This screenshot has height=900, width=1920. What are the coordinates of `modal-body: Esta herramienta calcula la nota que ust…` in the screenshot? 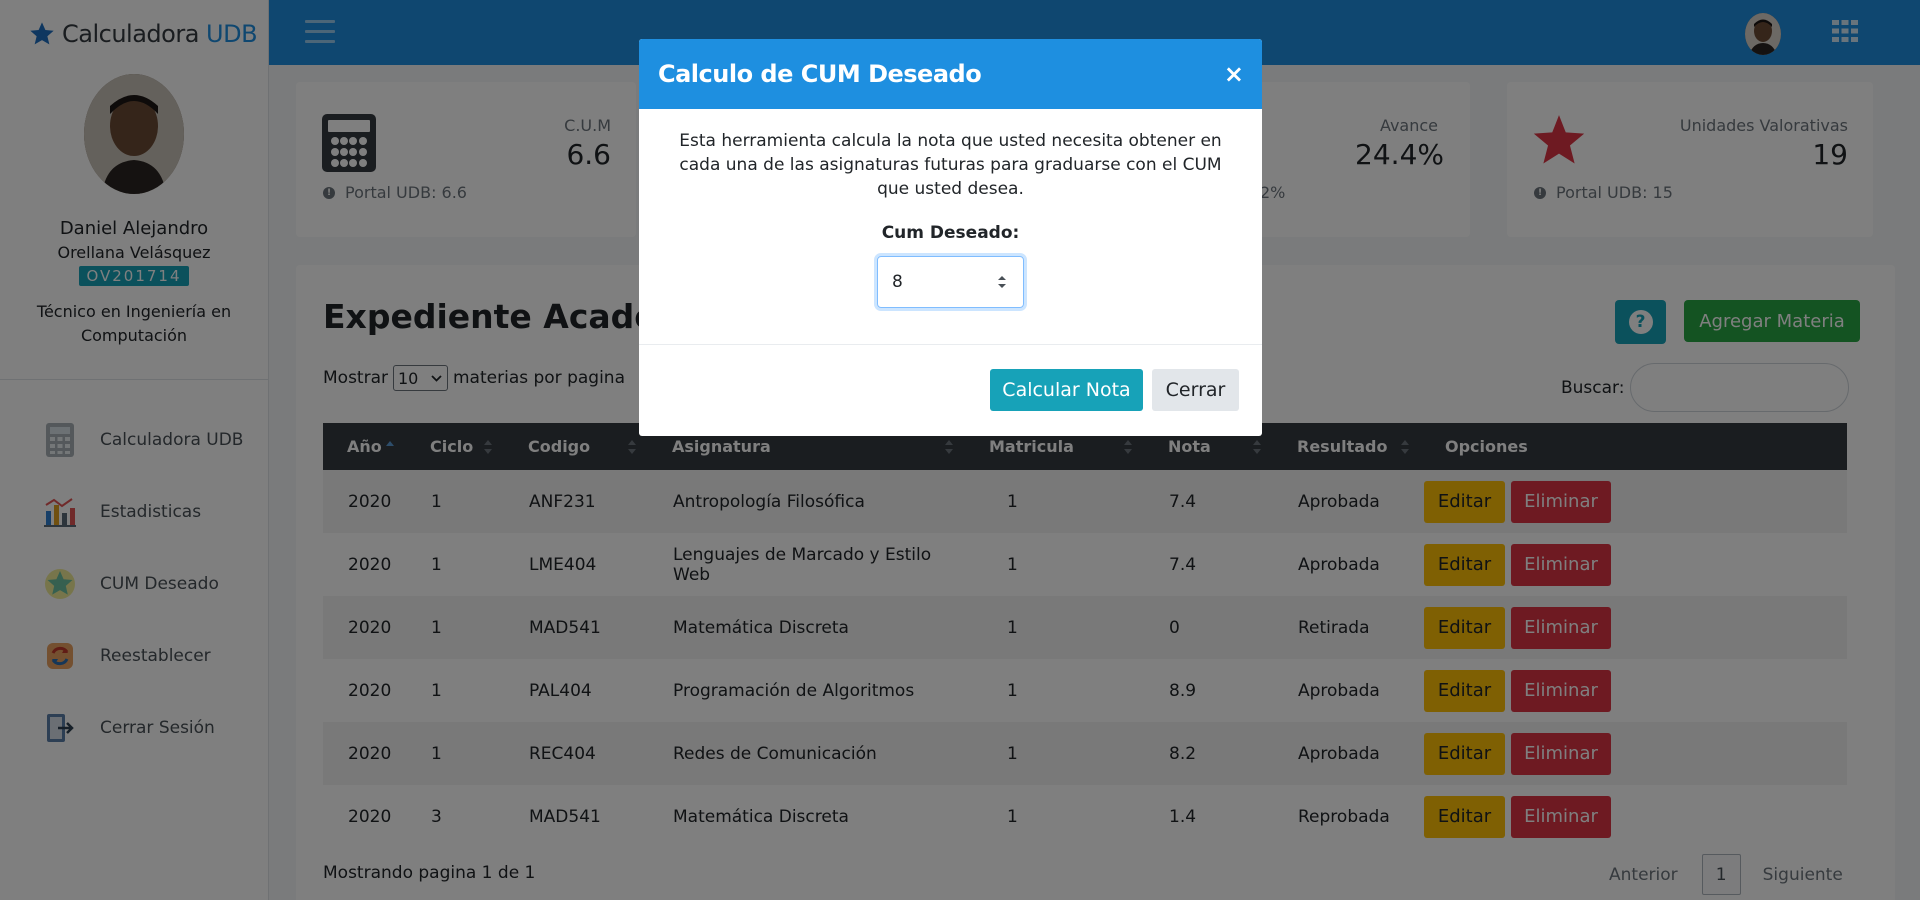 It's located at (950, 227).